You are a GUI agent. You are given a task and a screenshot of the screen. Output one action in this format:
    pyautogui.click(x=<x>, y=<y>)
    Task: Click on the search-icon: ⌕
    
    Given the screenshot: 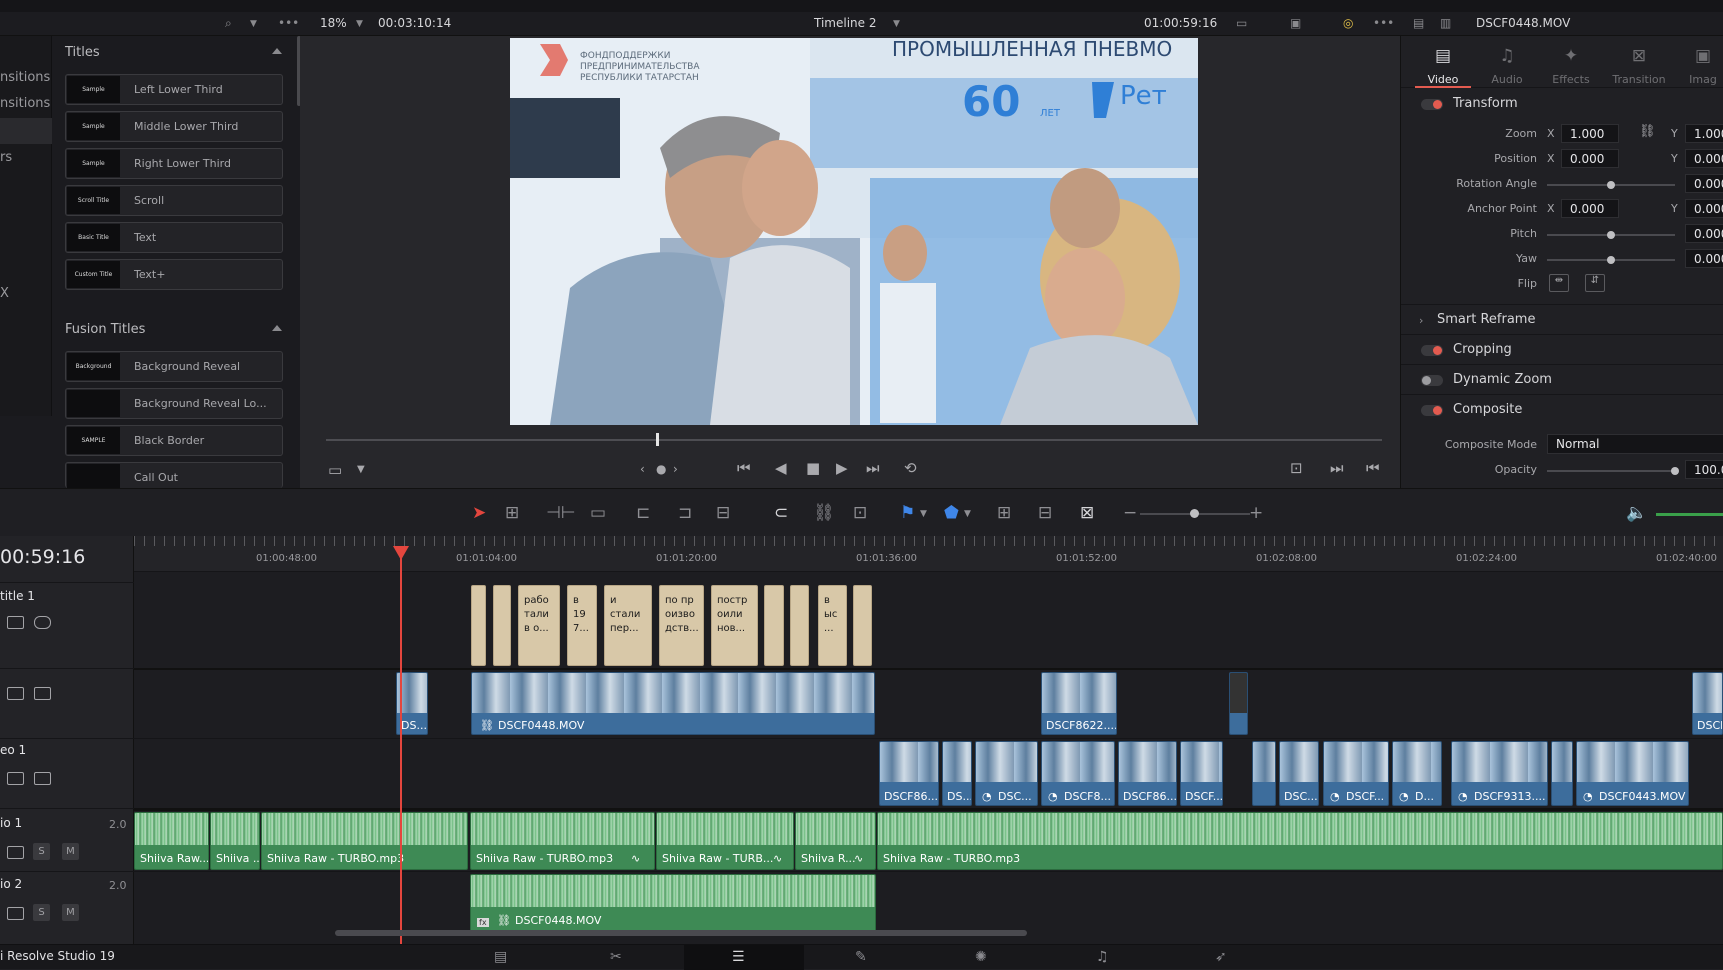 What is the action you would take?
    pyautogui.click(x=228, y=23)
    